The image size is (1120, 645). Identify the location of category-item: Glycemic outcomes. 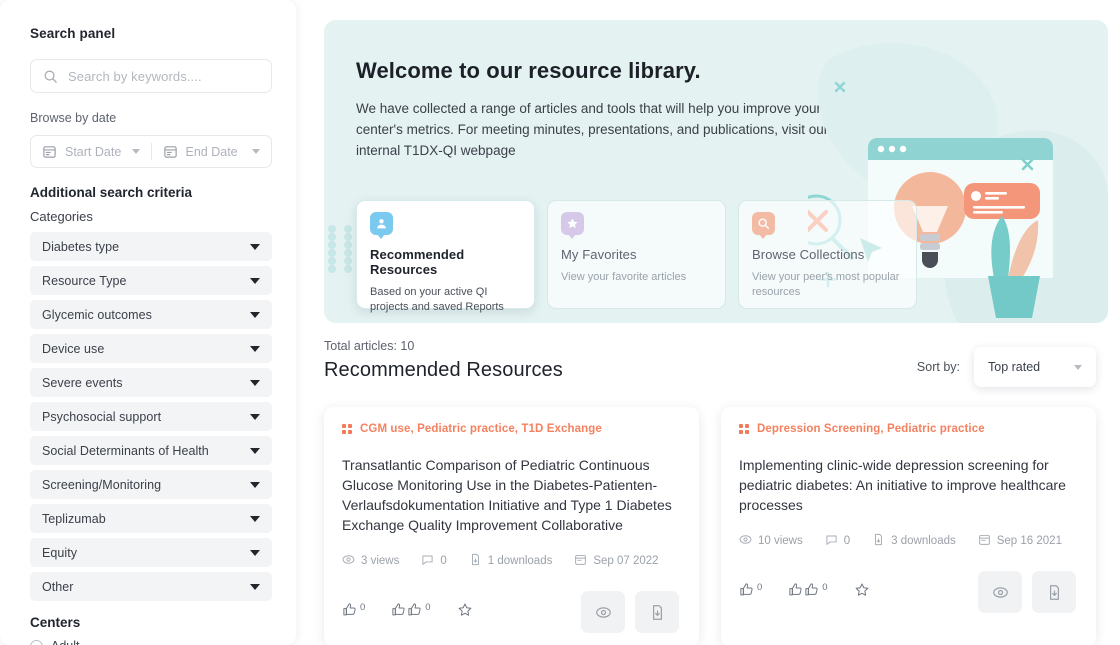
(151, 314).